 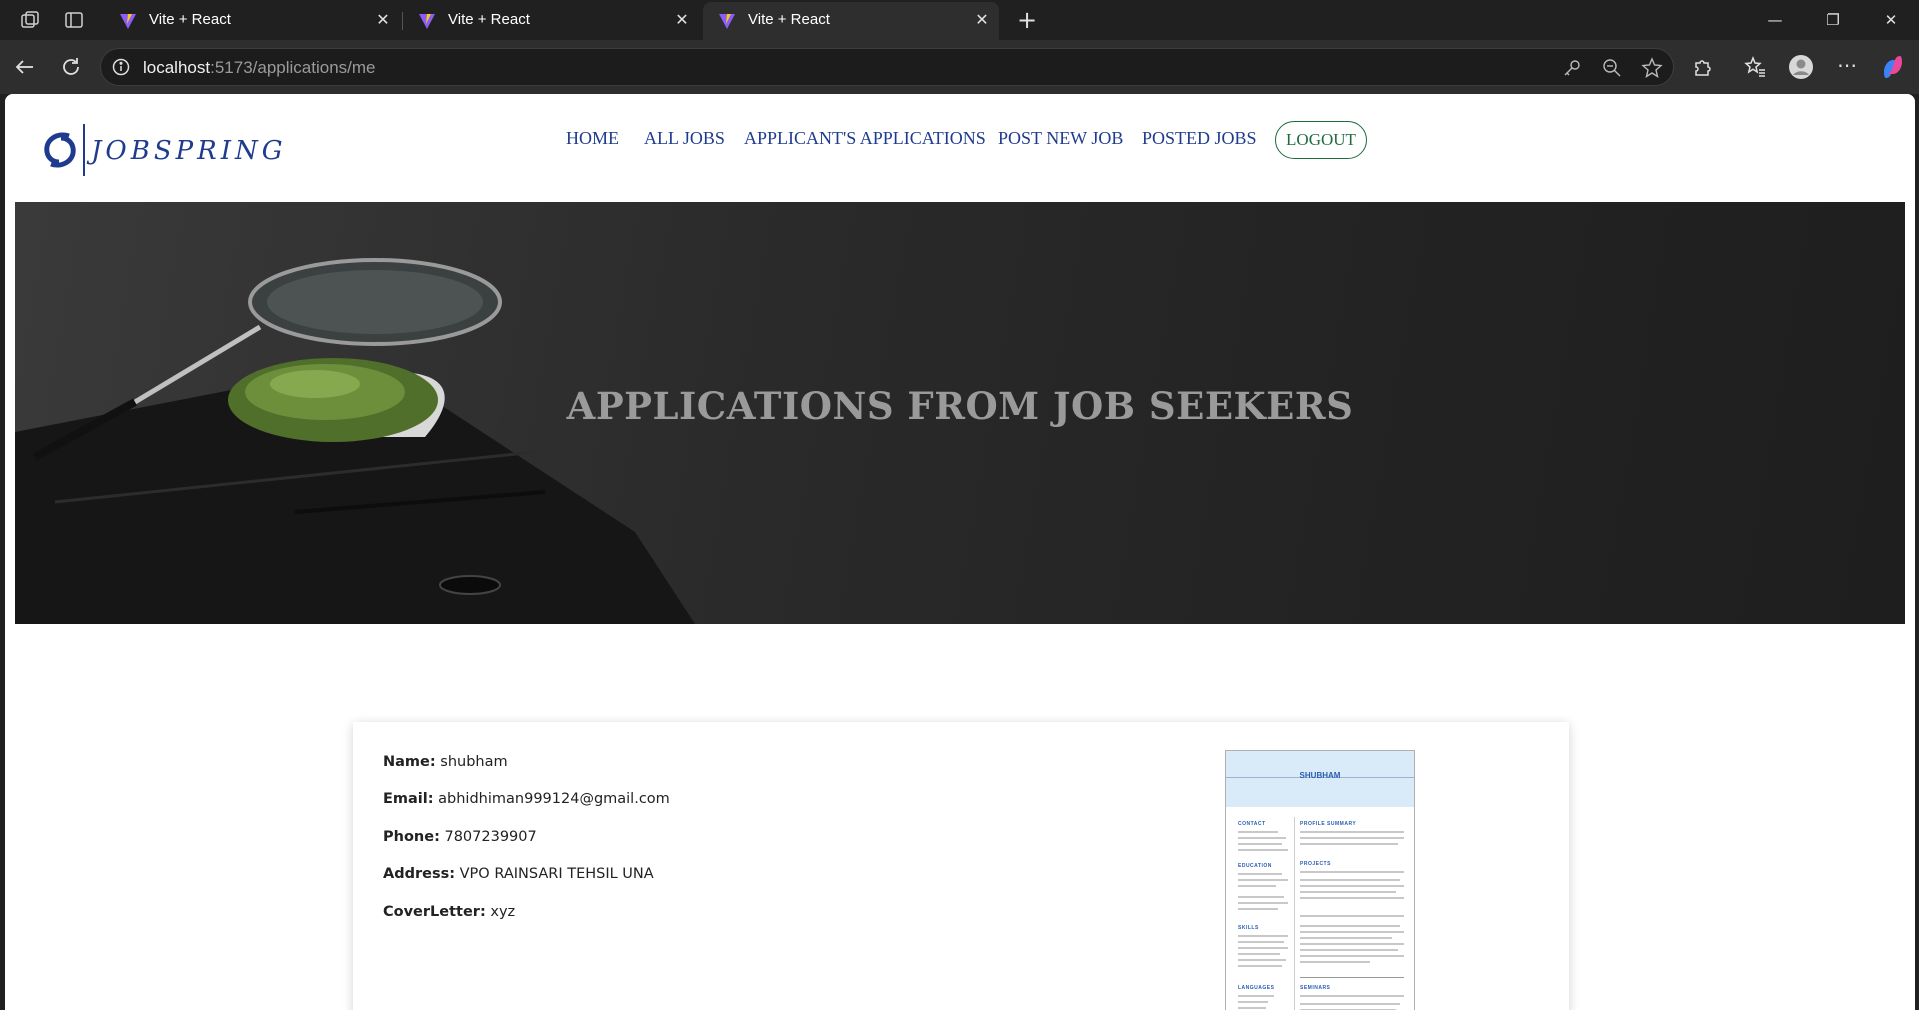 I want to click on profile-avatar-icon, so click(x=1801, y=67).